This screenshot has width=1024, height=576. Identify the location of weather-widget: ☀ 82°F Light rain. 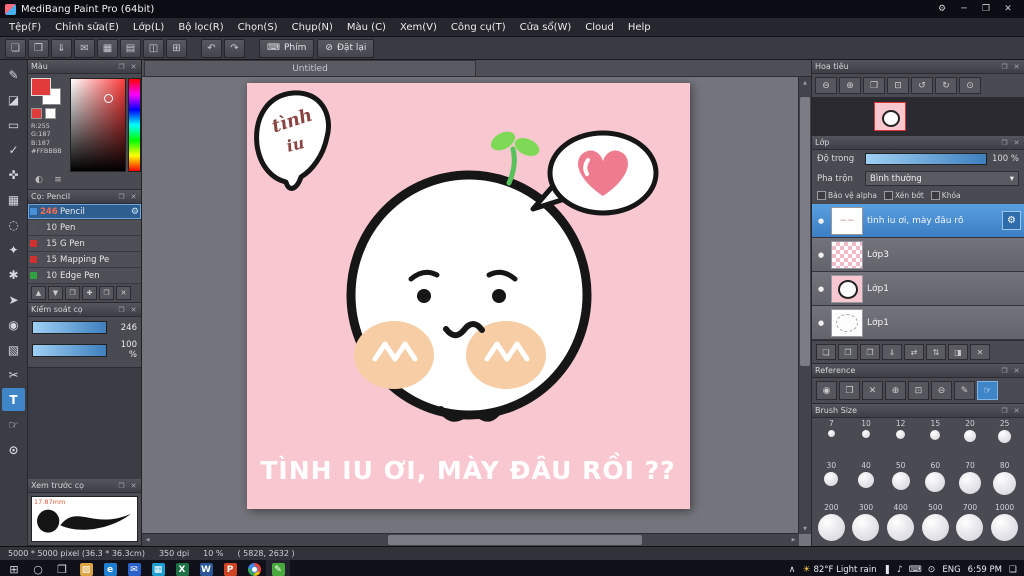
(839, 570).